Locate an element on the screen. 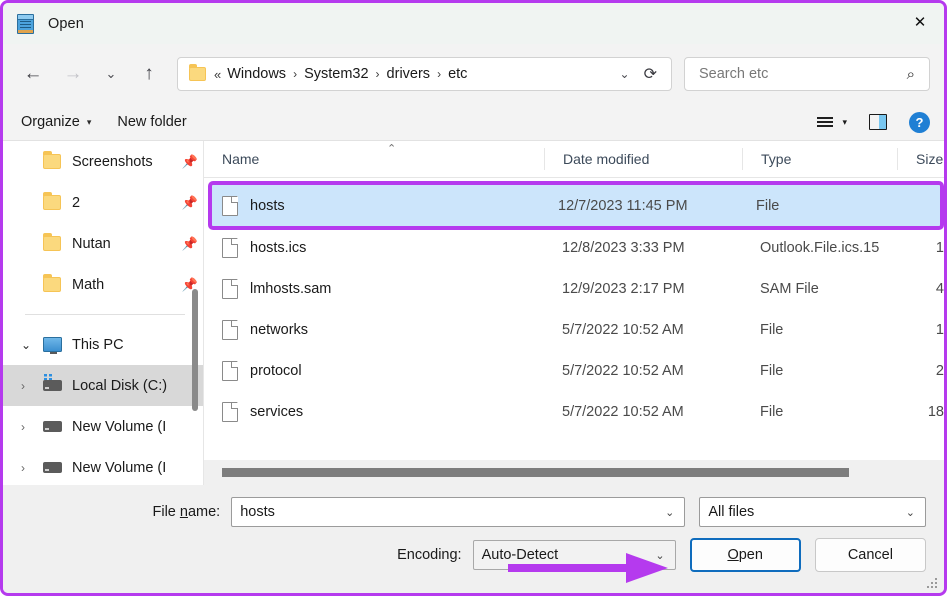 The image size is (947, 596). sidebar-item-math: Math 📌 is located at coordinates (103, 284).